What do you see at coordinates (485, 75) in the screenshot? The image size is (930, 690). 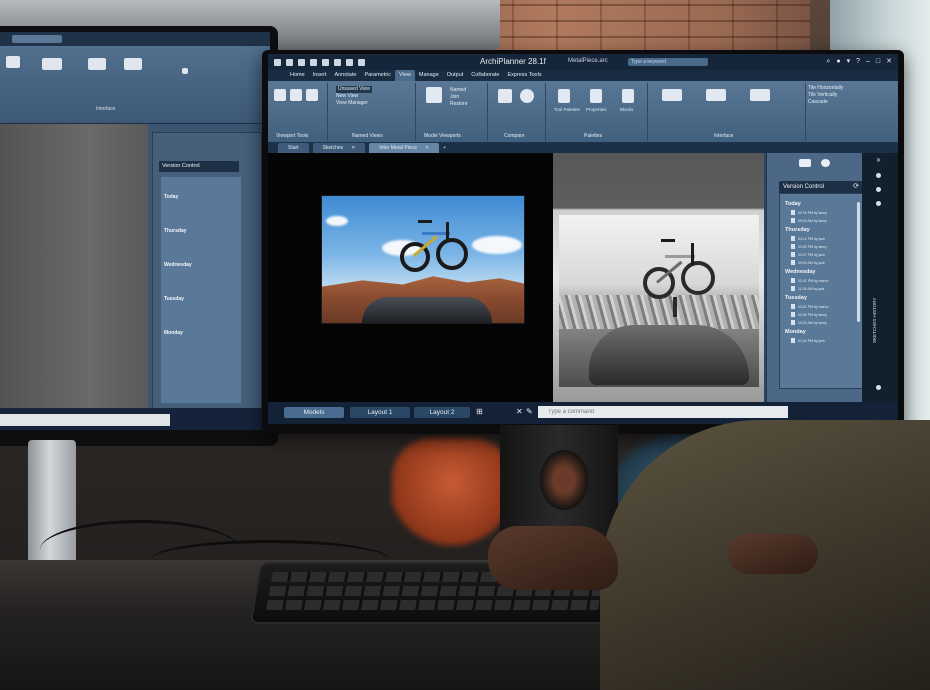 I see `menu-collaborate: Collaborate` at bounding box center [485, 75].